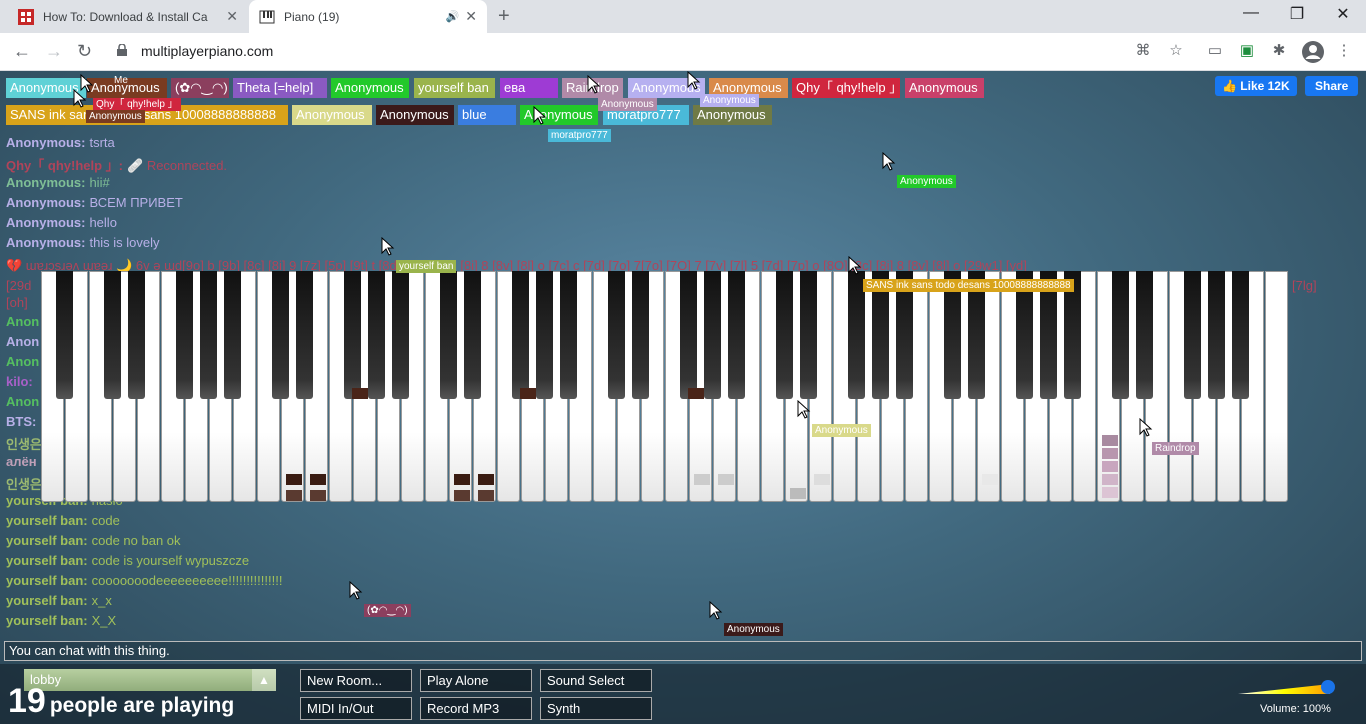  Describe the element at coordinates (596, 708) in the screenshot. I see `synth-button: Synth` at that location.